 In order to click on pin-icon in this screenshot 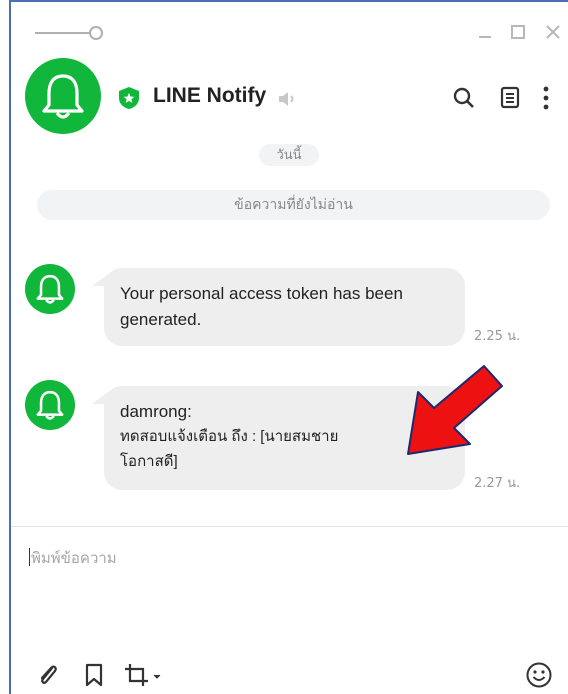, I will do `click(69, 33)`.